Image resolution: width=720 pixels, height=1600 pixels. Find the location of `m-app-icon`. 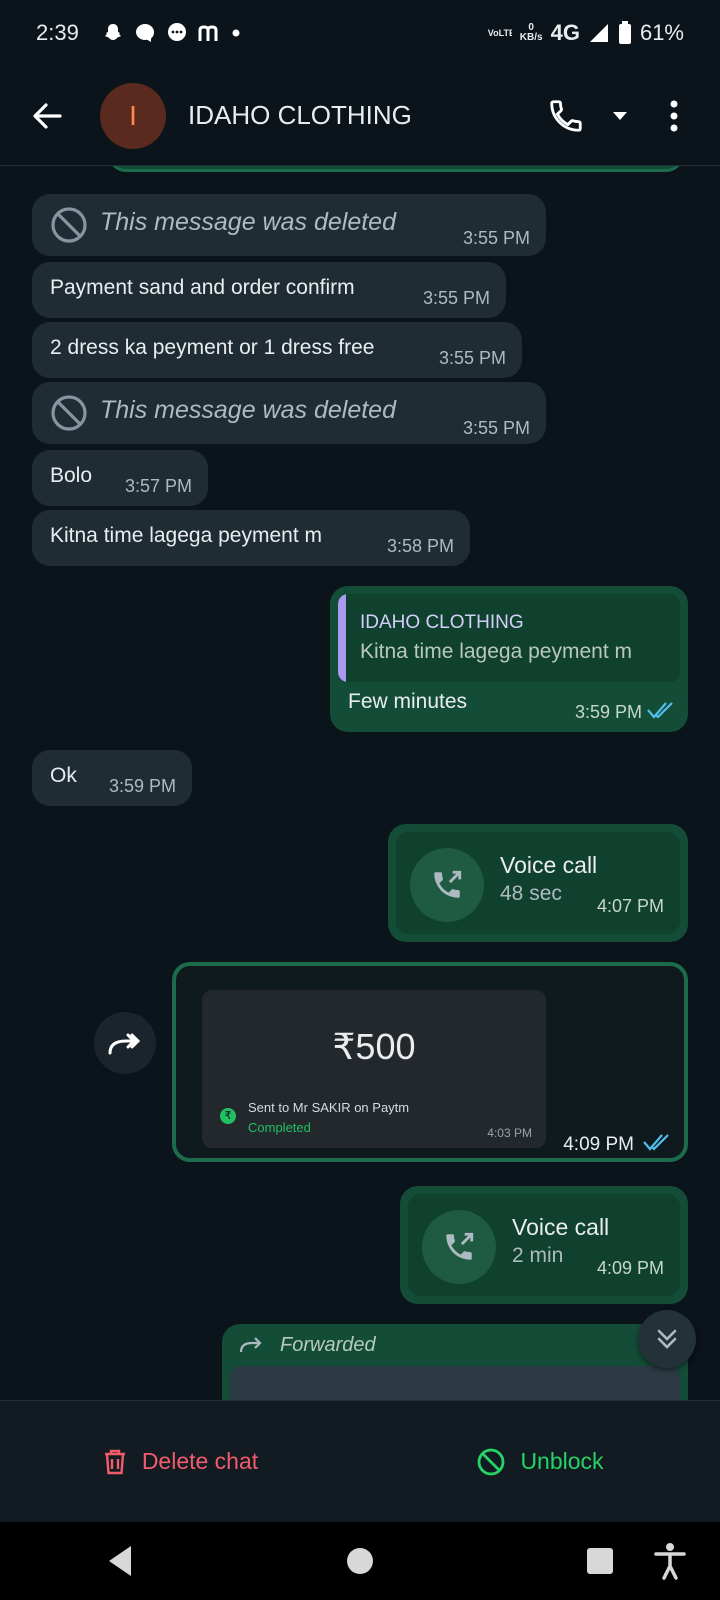

m-app-icon is located at coordinates (208, 33).